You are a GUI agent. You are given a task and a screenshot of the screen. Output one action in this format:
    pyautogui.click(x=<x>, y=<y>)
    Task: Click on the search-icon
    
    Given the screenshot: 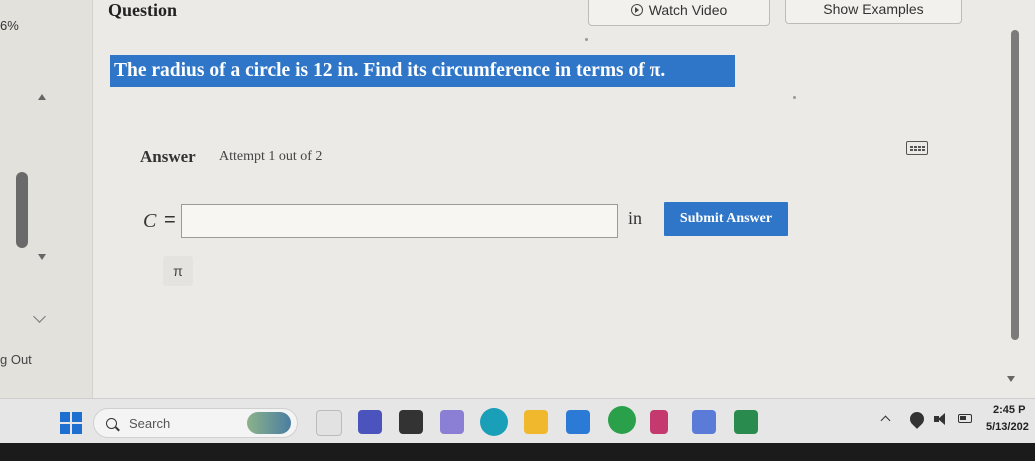 What is the action you would take?
    pyautogui.click(x=111, y=423)
    